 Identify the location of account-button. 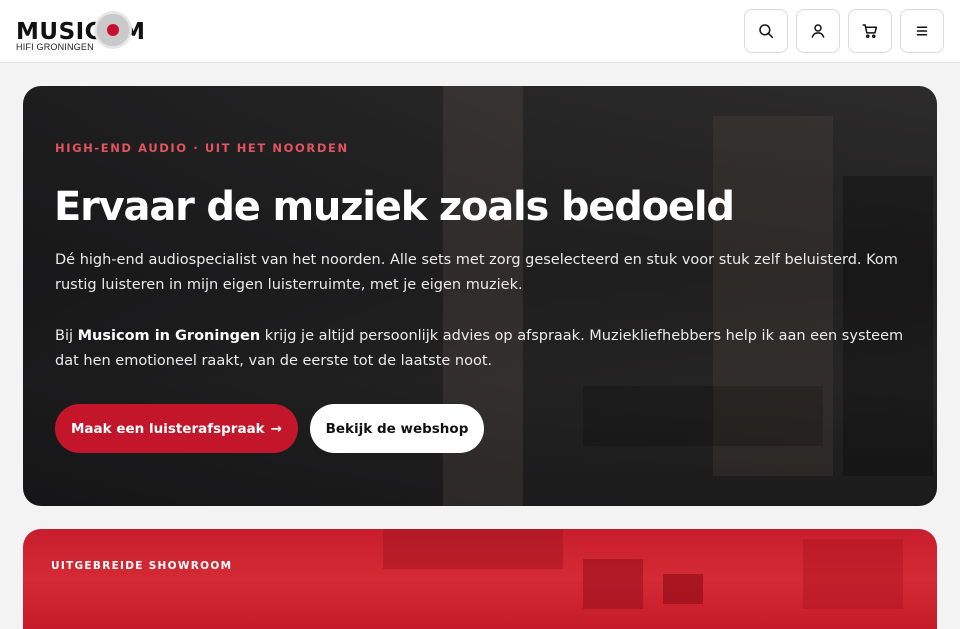
(818, 31).